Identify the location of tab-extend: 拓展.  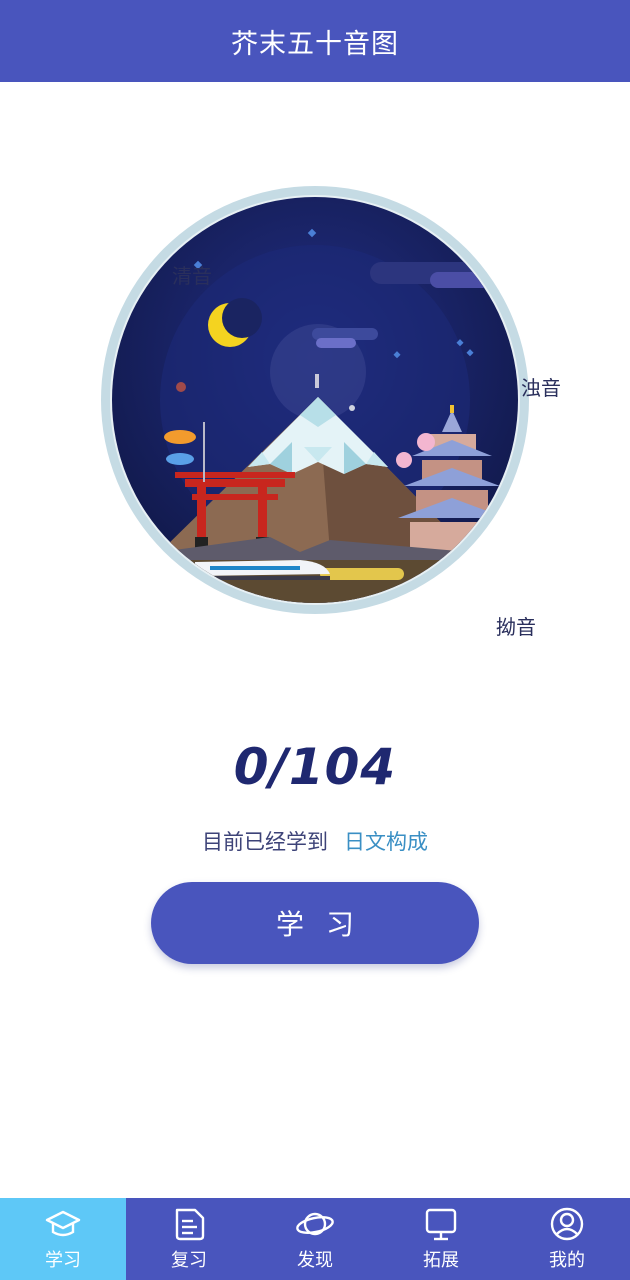
(441, 1239).